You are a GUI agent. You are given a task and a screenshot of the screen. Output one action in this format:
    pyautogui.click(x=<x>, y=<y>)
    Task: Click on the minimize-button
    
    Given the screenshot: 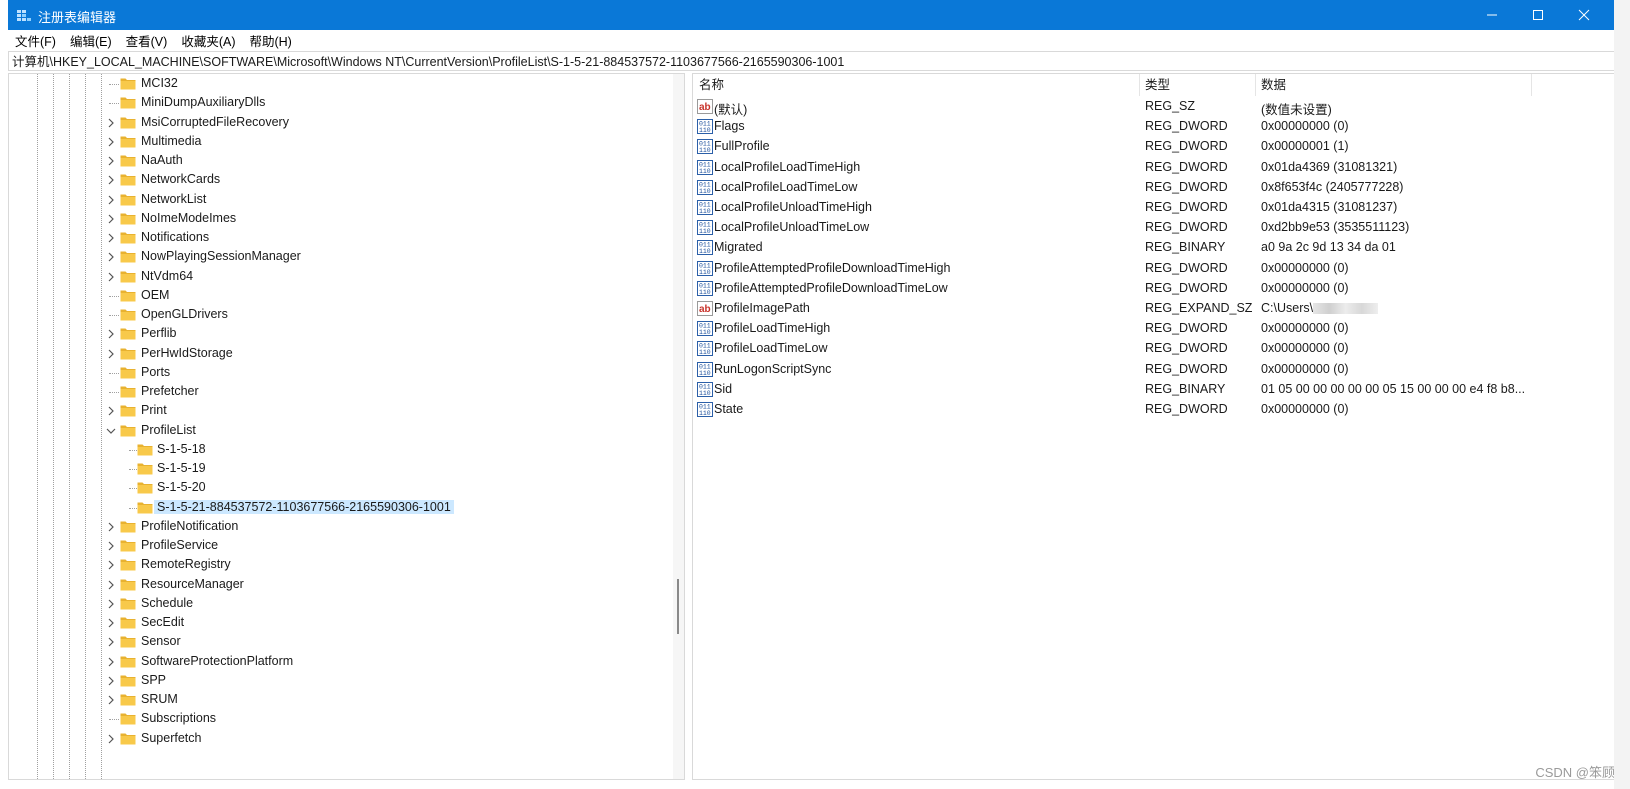 What is the action you would take?
    pyautogui.click(x=1492, y=15)
    